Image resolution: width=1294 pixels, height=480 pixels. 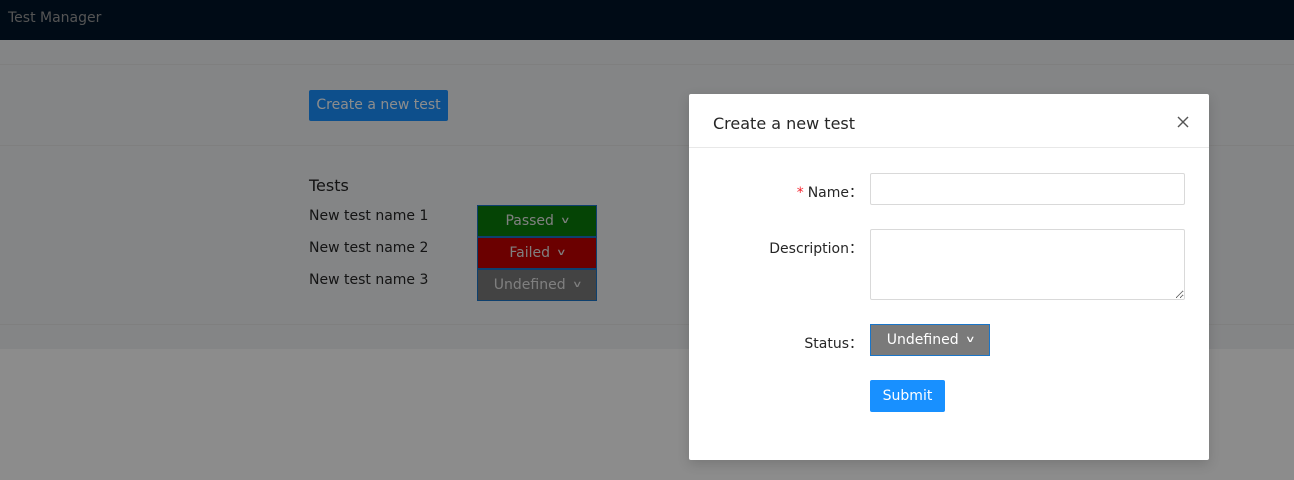 I want to click on status-value: Undefined, so click(x=922, y=340).